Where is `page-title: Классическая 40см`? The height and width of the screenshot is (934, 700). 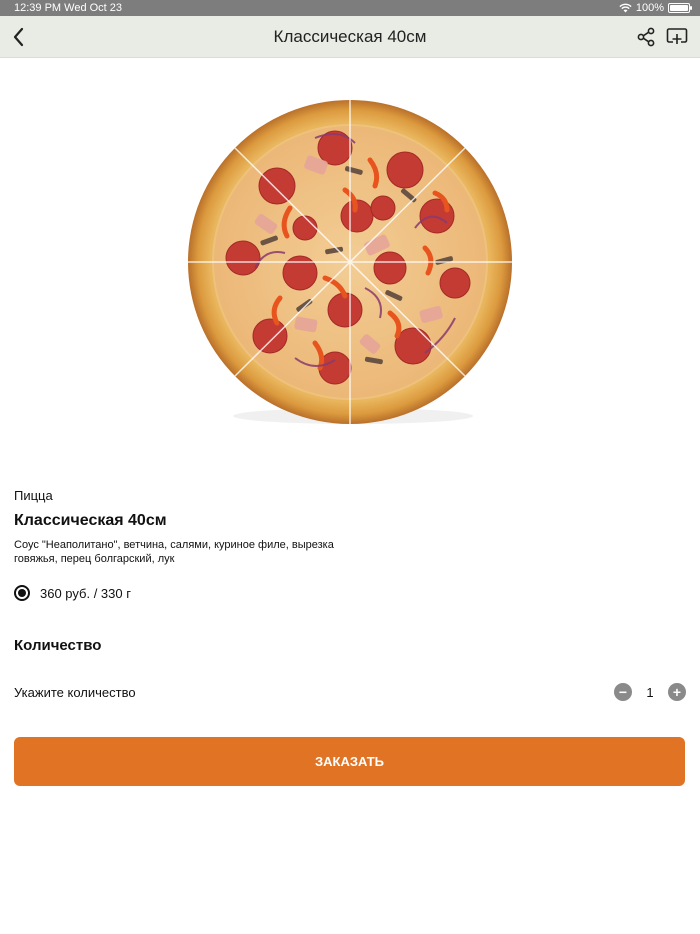 page-title: Классическая 40см is located at coordinates (350, 36).